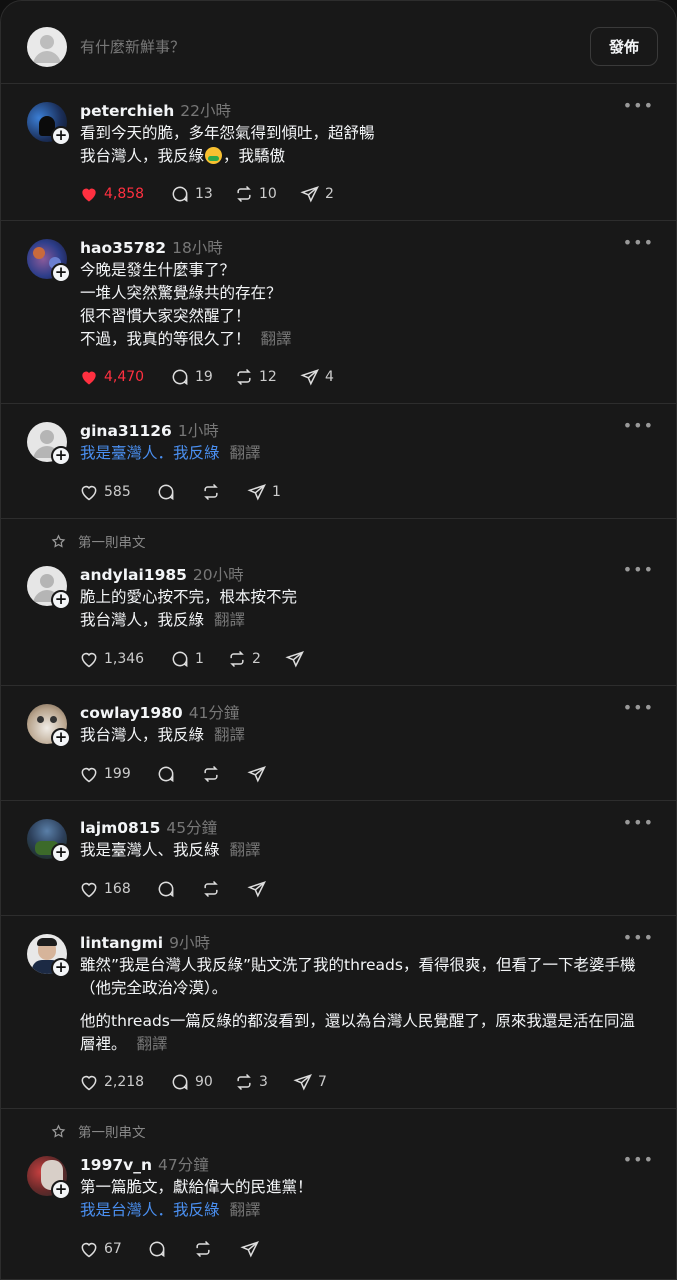  What do you see at coordinates (116, 1165) in the screenshot?
I see `username: 1997v_n` at bounding box center [116, 1165].